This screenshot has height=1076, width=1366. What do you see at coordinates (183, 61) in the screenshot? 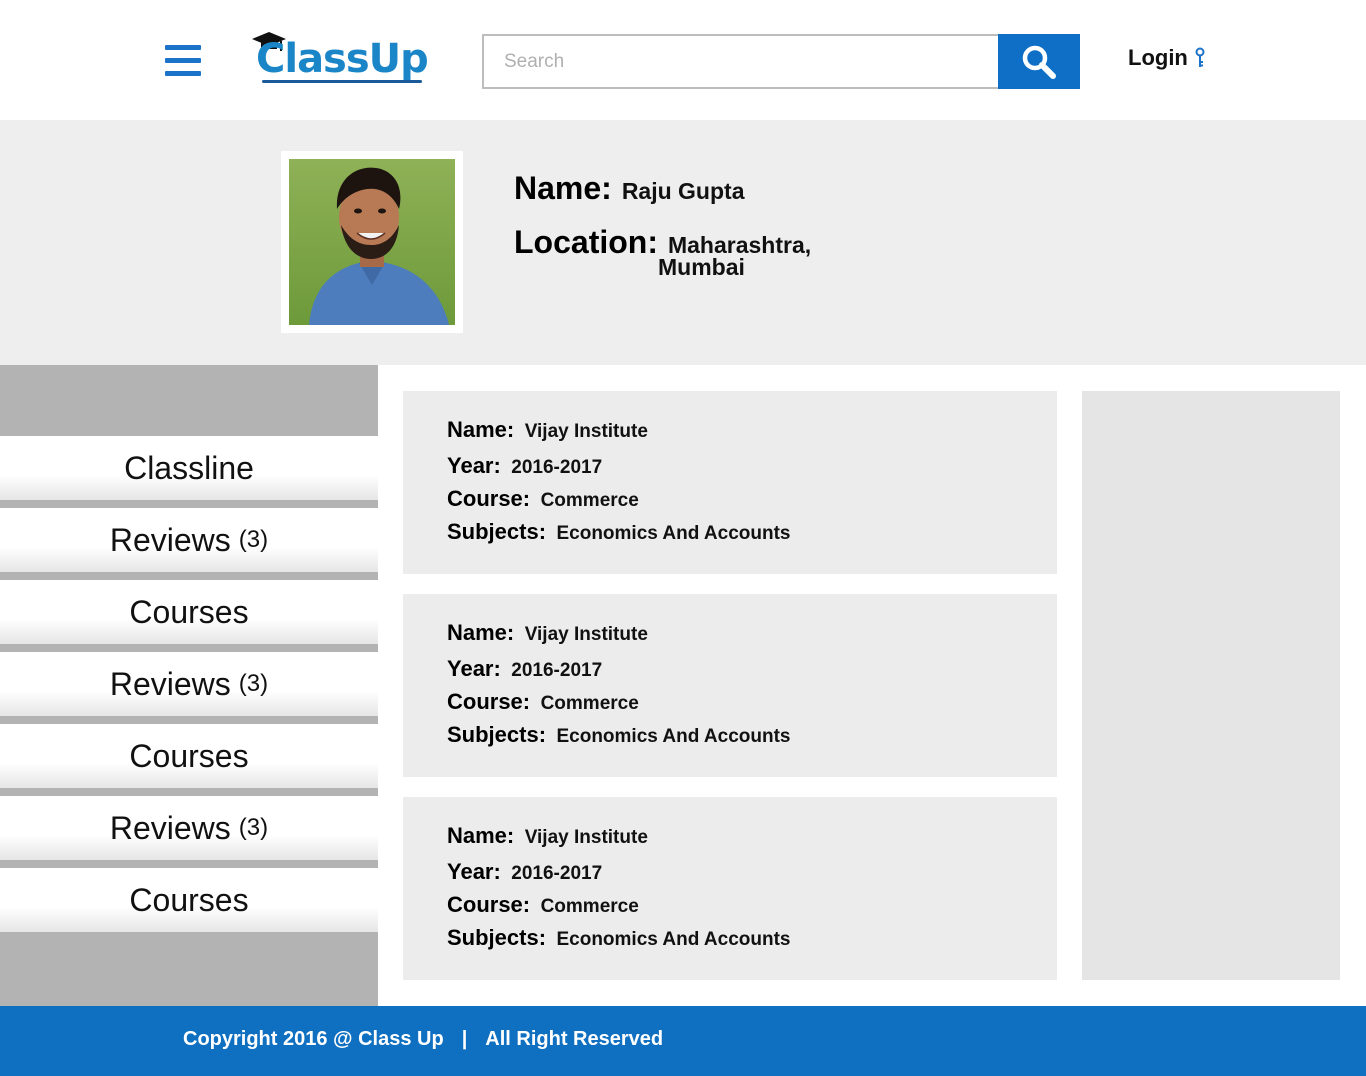
I see `hamburger-menu-icon` at bounding box center [183, 61].